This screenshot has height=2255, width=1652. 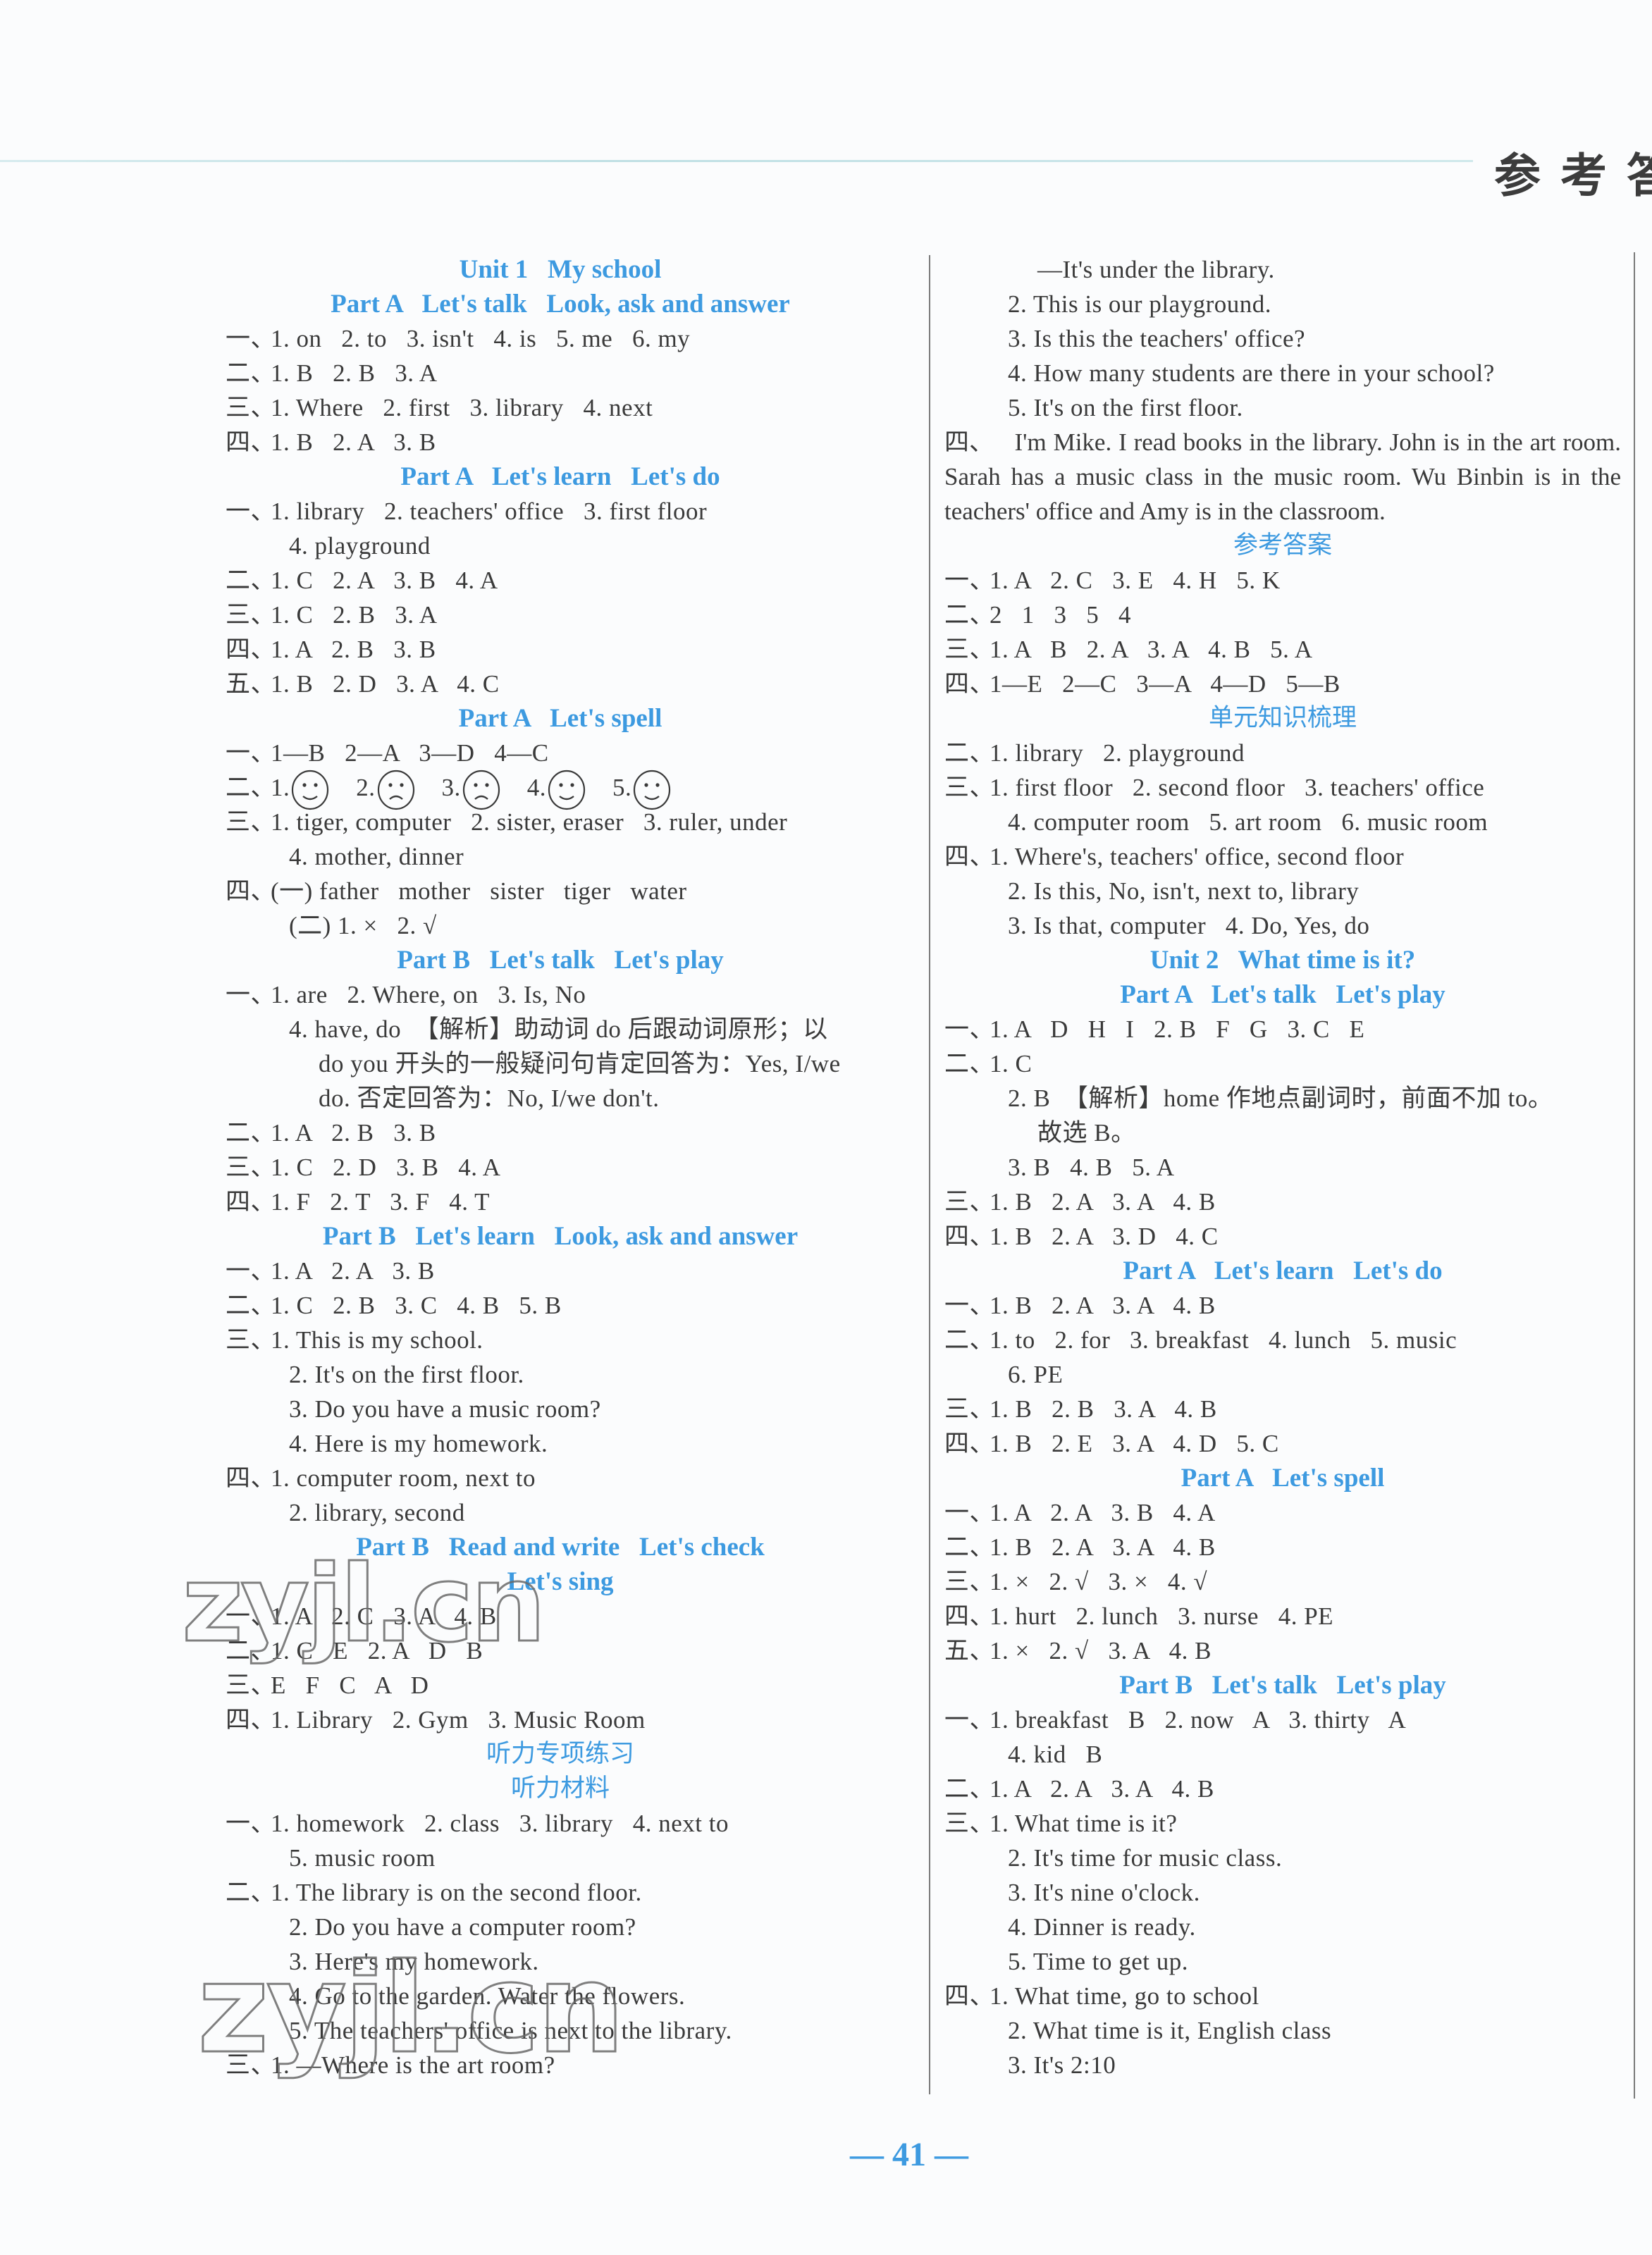 What do you see at coordinates (280, 787) in the screenshot?
I see `item-number: 1.` at bounding box center [280, 787].